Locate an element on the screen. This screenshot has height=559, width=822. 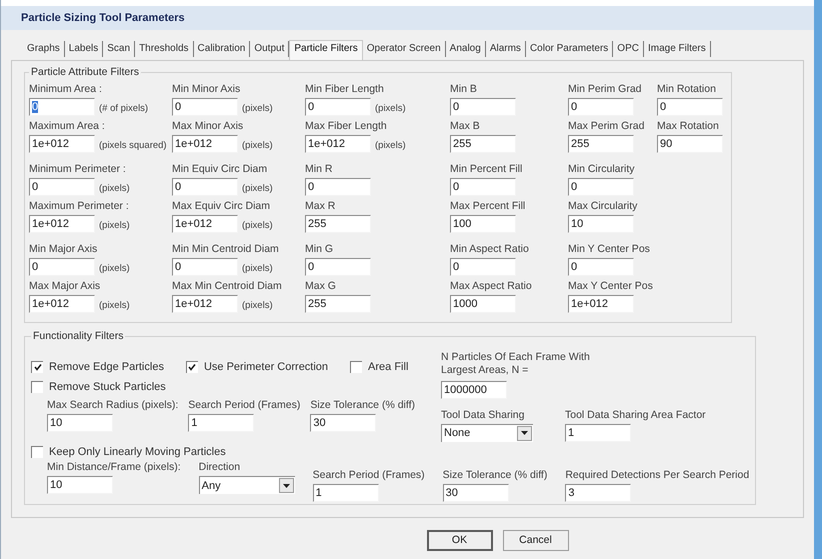
field-label: Min Equiv Circ Diam is located at coordinates (220, 169).